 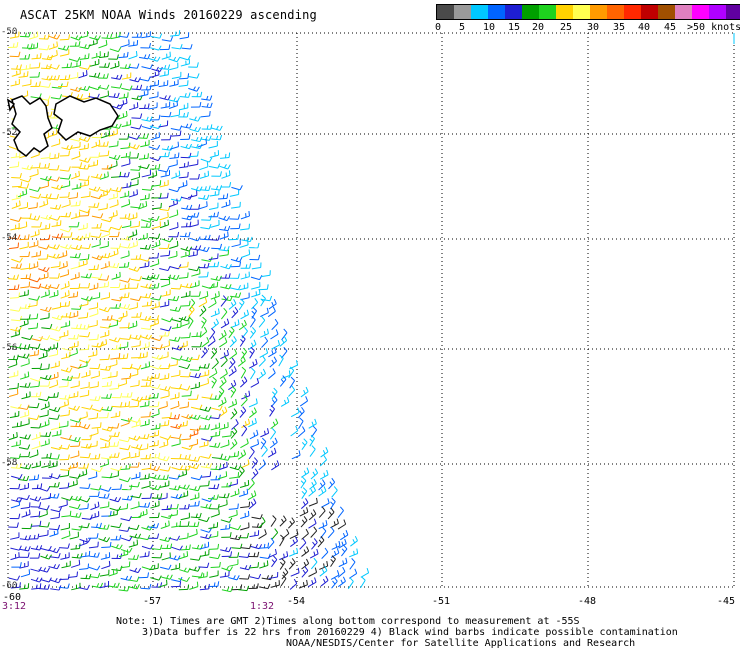 I want to click on pass-time-label: 1:32, so click(x=262, y=606).